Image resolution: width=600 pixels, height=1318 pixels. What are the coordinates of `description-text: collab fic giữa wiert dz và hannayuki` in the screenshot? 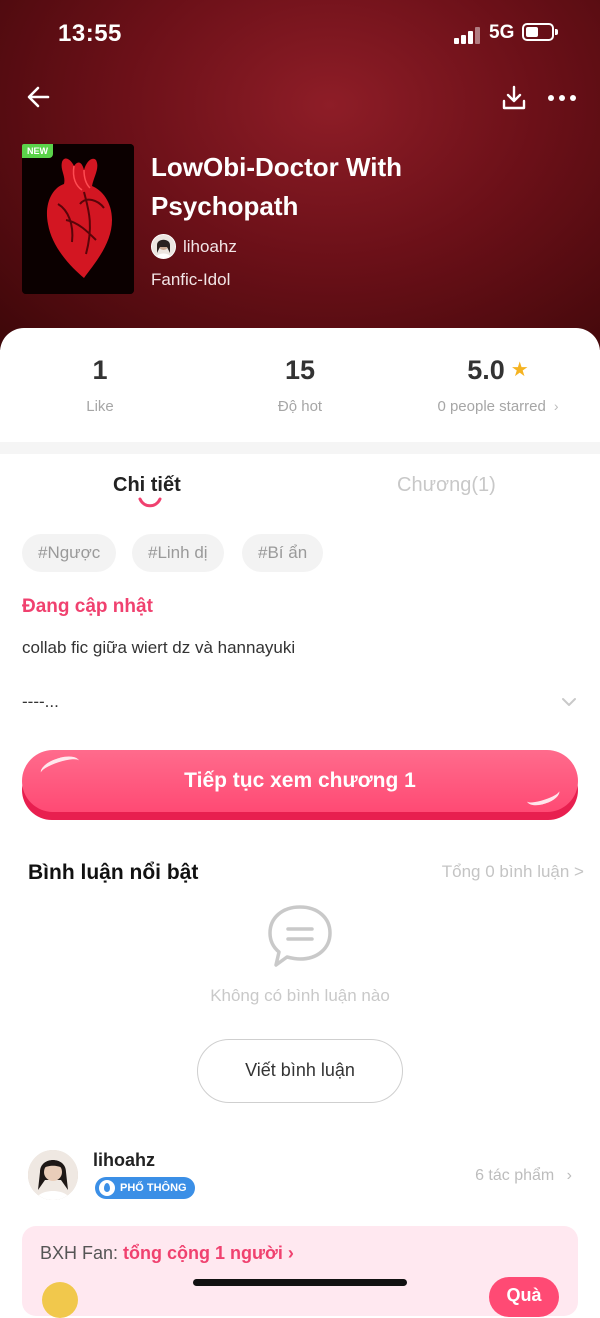 It's located at (159, 647).